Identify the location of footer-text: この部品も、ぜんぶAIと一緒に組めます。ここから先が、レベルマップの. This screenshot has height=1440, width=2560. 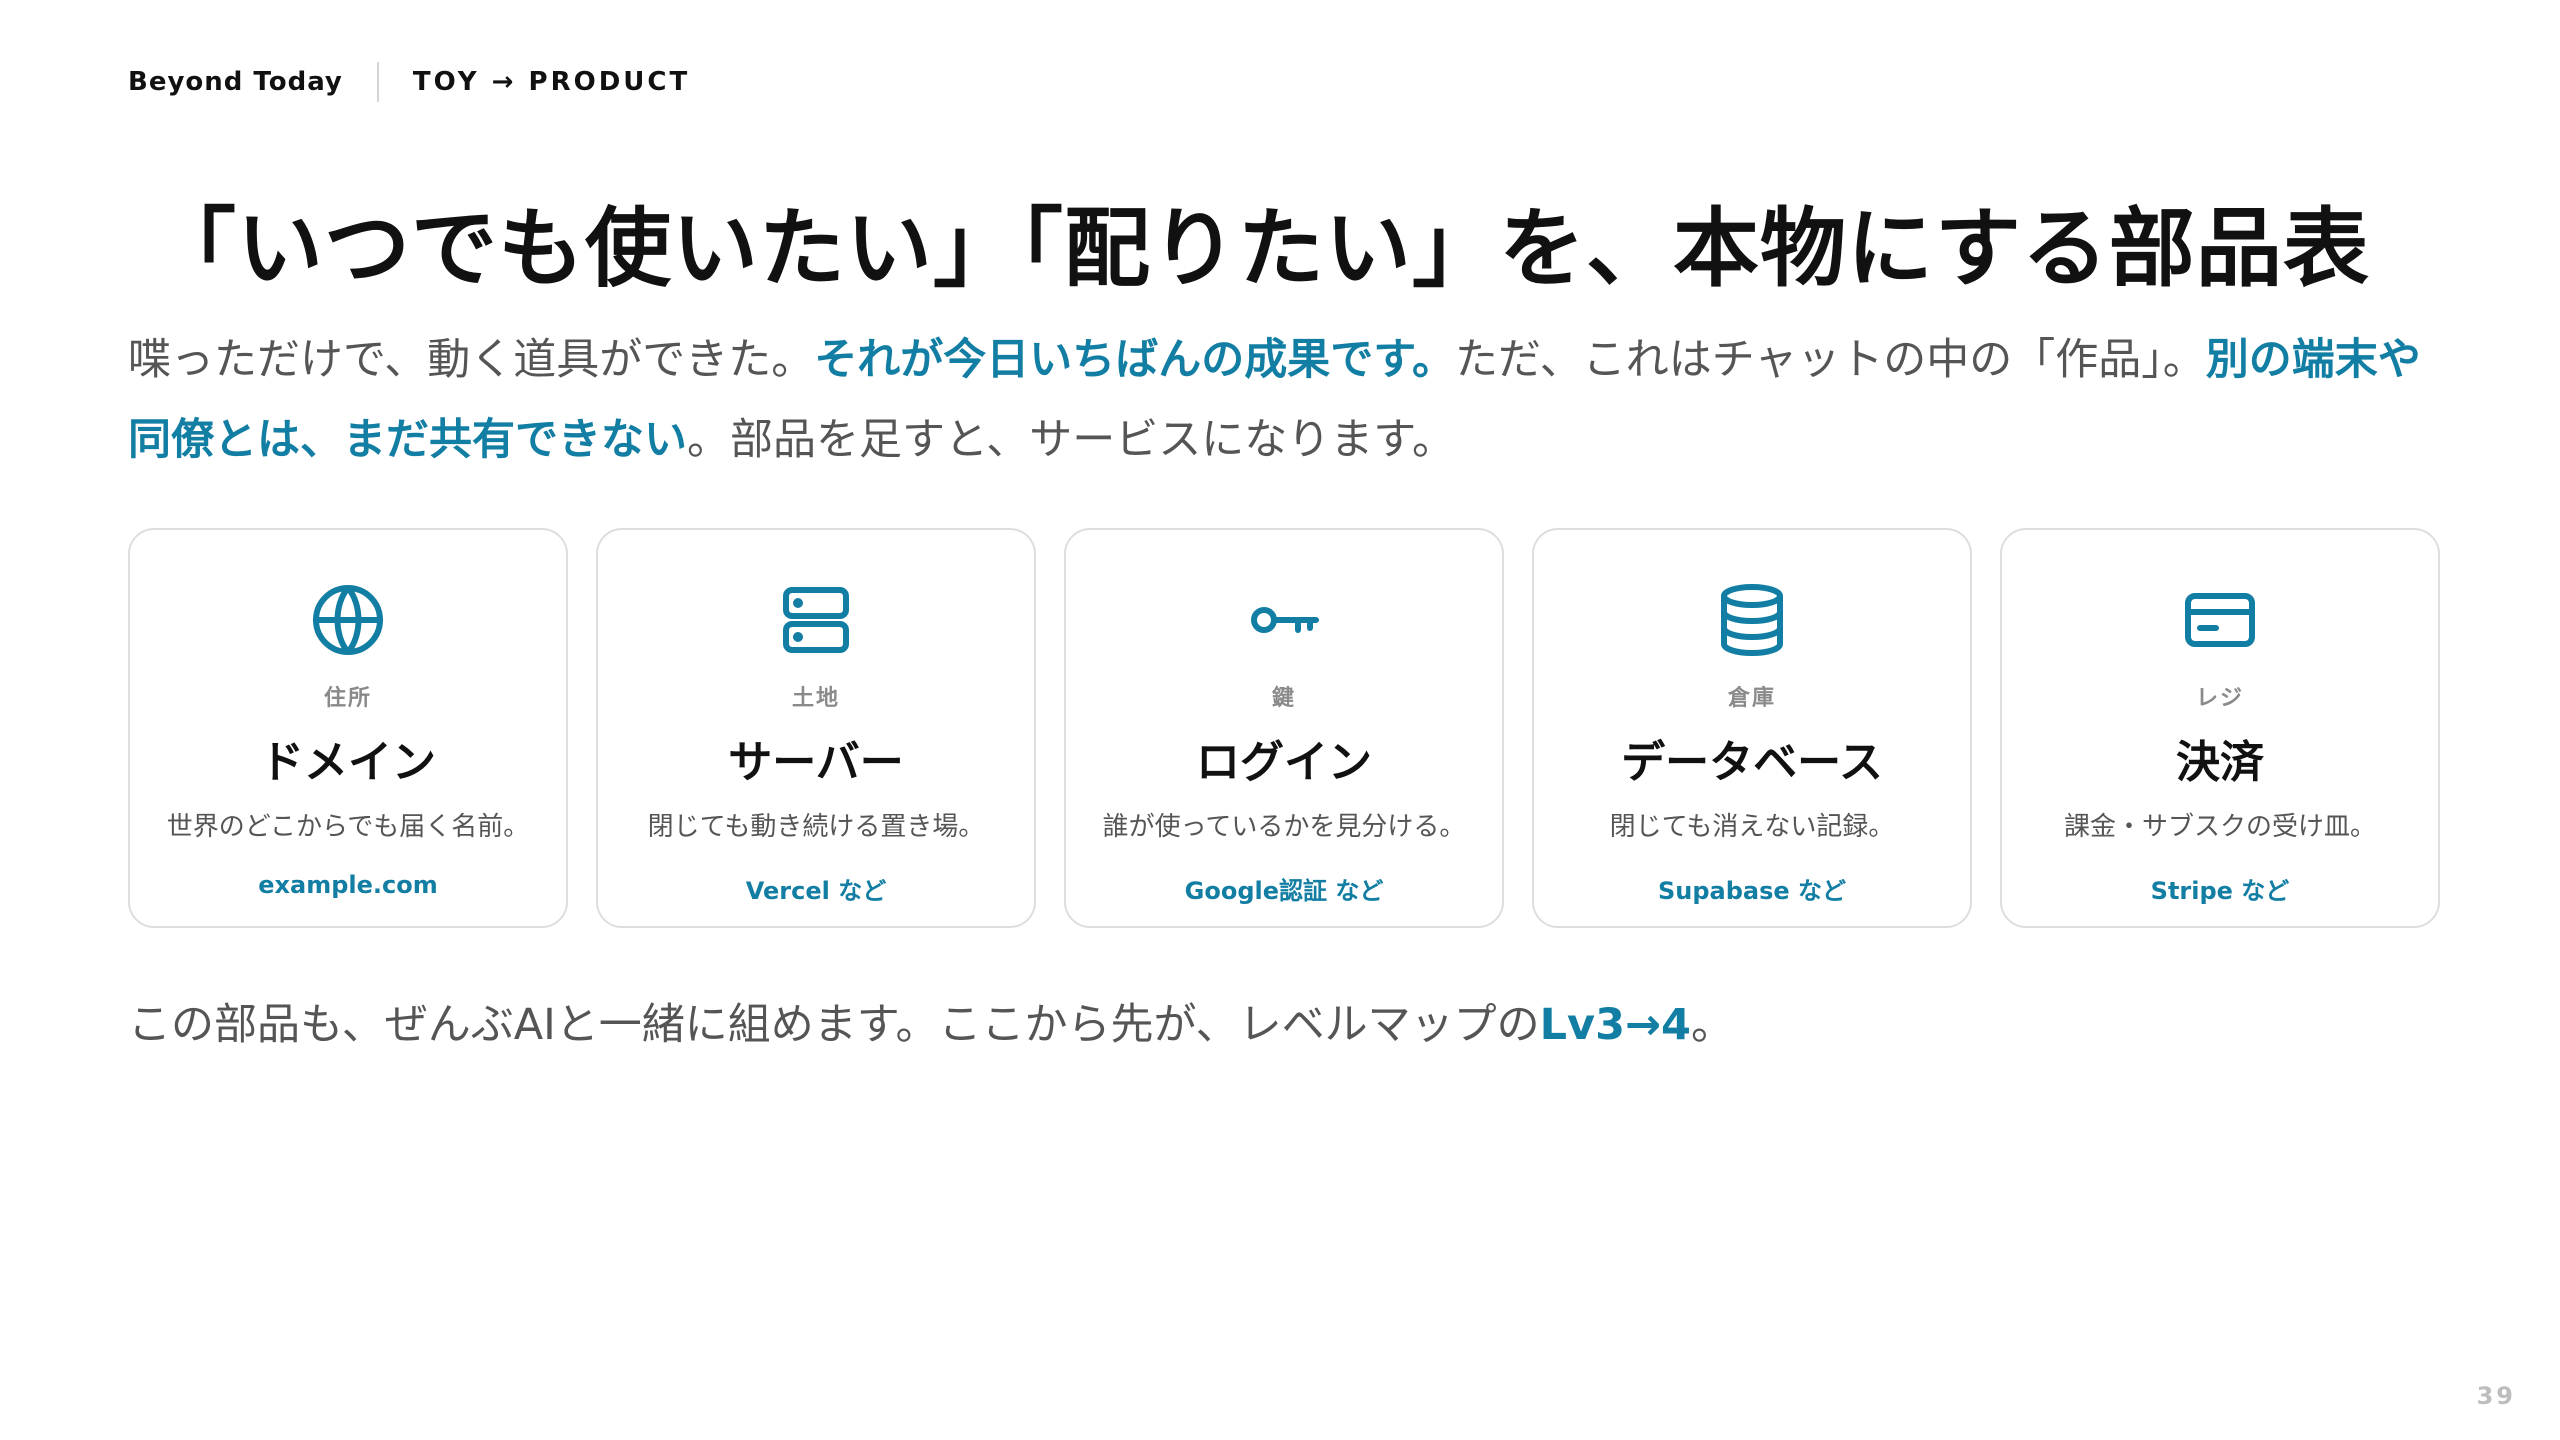
(834, 1025).